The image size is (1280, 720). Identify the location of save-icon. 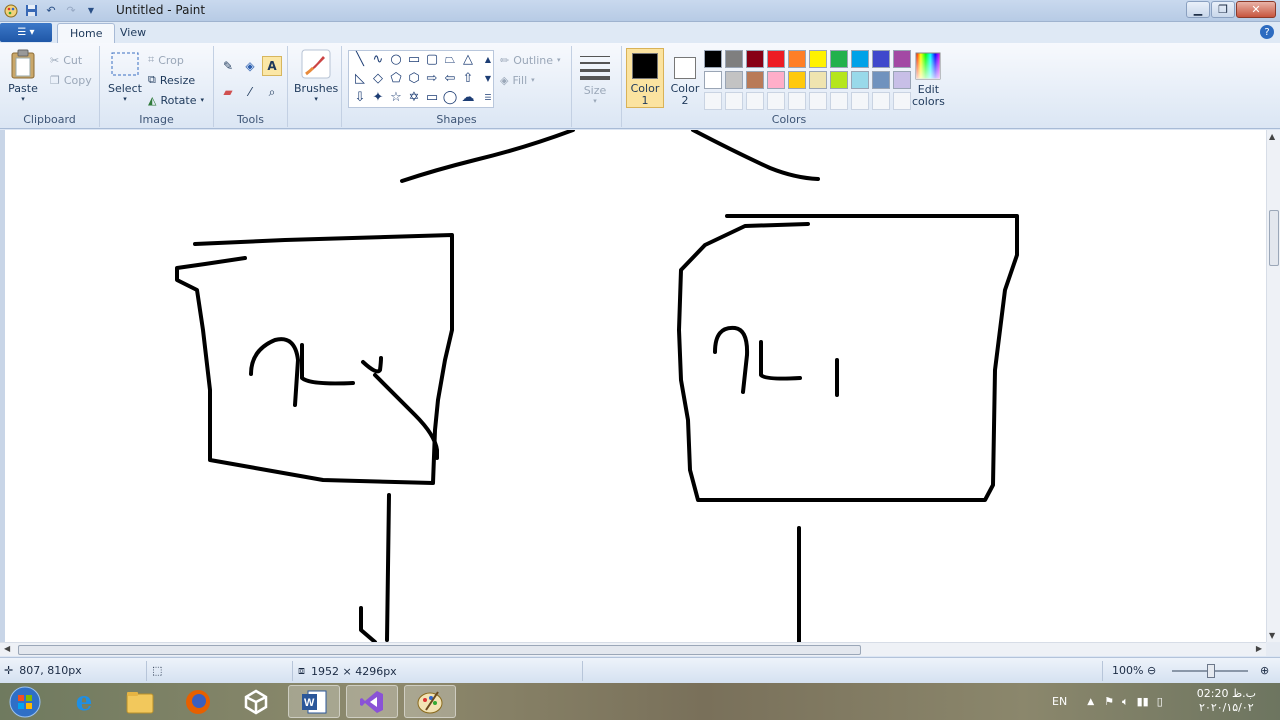
(31, 10).